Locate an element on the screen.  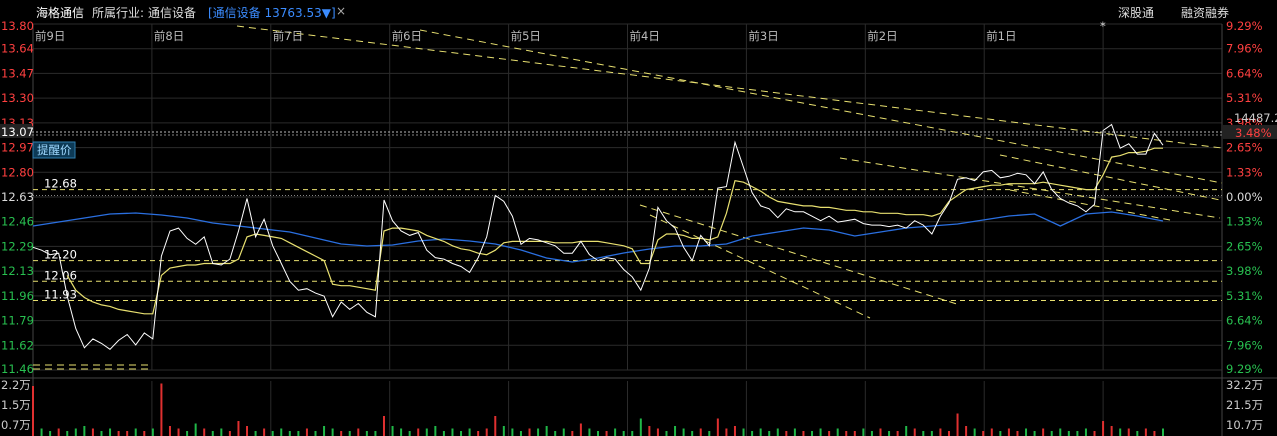
industry-index-line is located at coordinates (598, 237).